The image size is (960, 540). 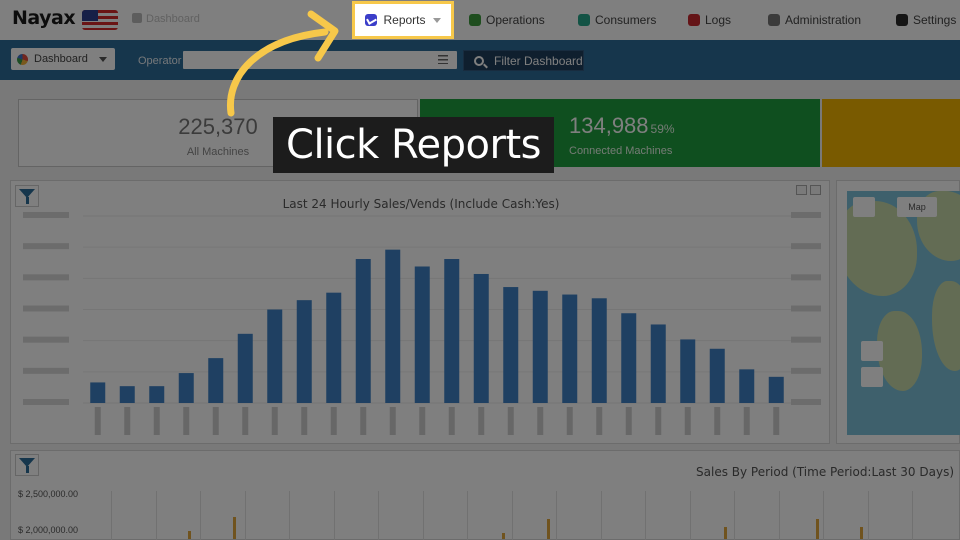 What do you see at coordinates (899, 351) in the screenshot?
I see `map-land-south-america` at bounding box center [899, 351].